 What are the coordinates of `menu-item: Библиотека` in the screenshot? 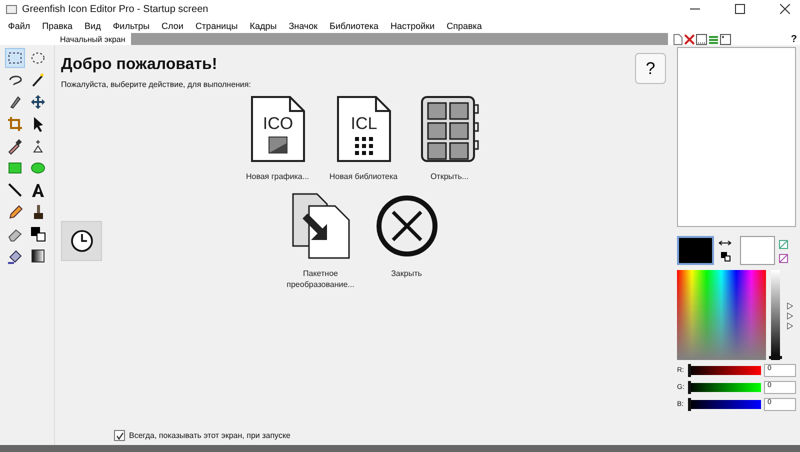 It's located at (354, 25).